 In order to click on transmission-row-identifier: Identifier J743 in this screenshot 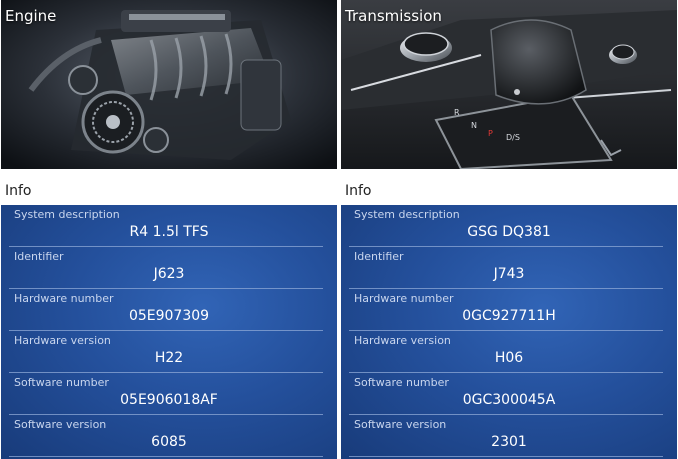, I will do `click(509, 268)`.